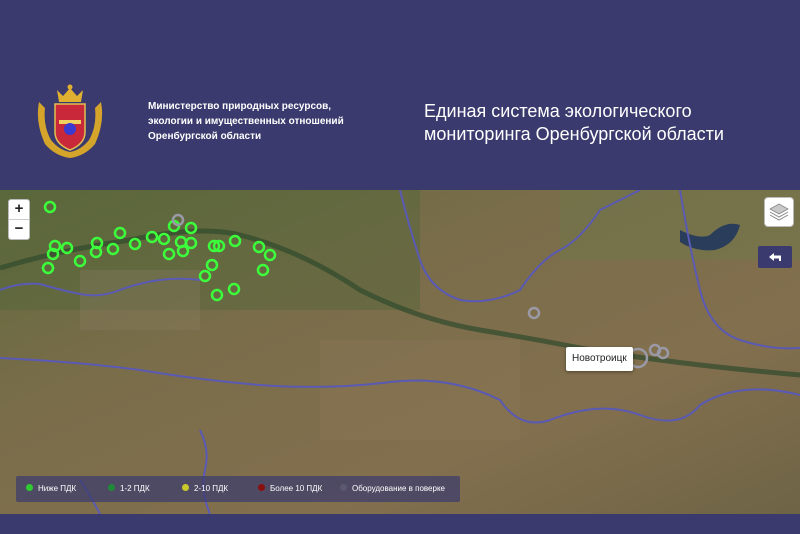  I want to click on city-name: Новотроицк, so click(599, 358).